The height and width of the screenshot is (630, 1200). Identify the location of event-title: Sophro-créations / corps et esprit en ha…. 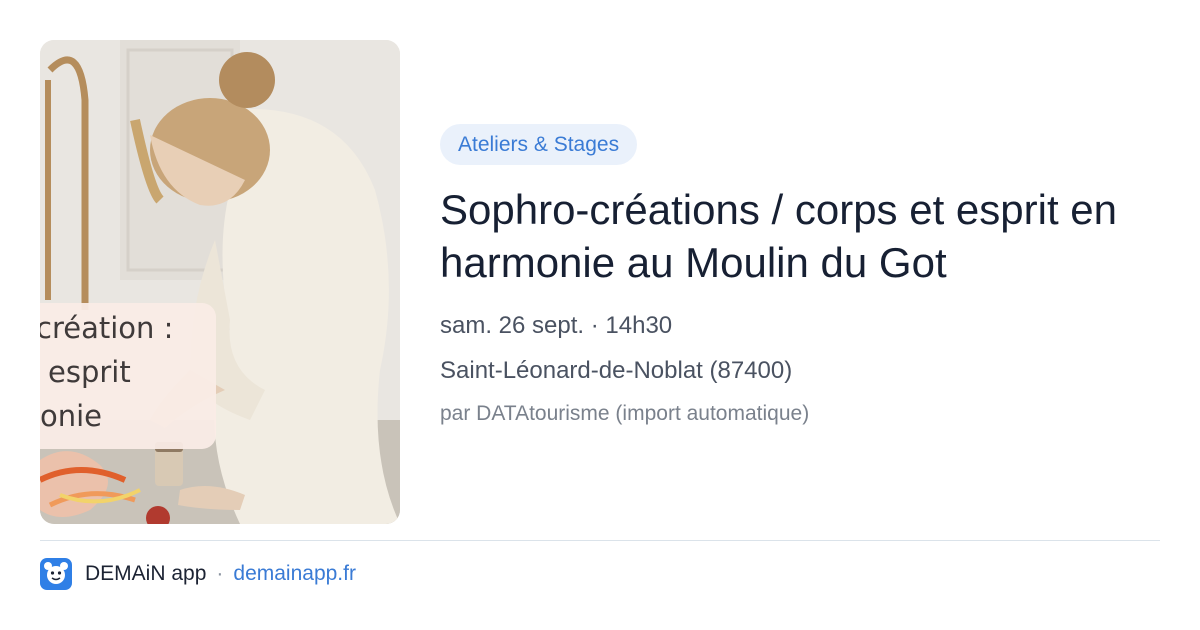
(800, 236).